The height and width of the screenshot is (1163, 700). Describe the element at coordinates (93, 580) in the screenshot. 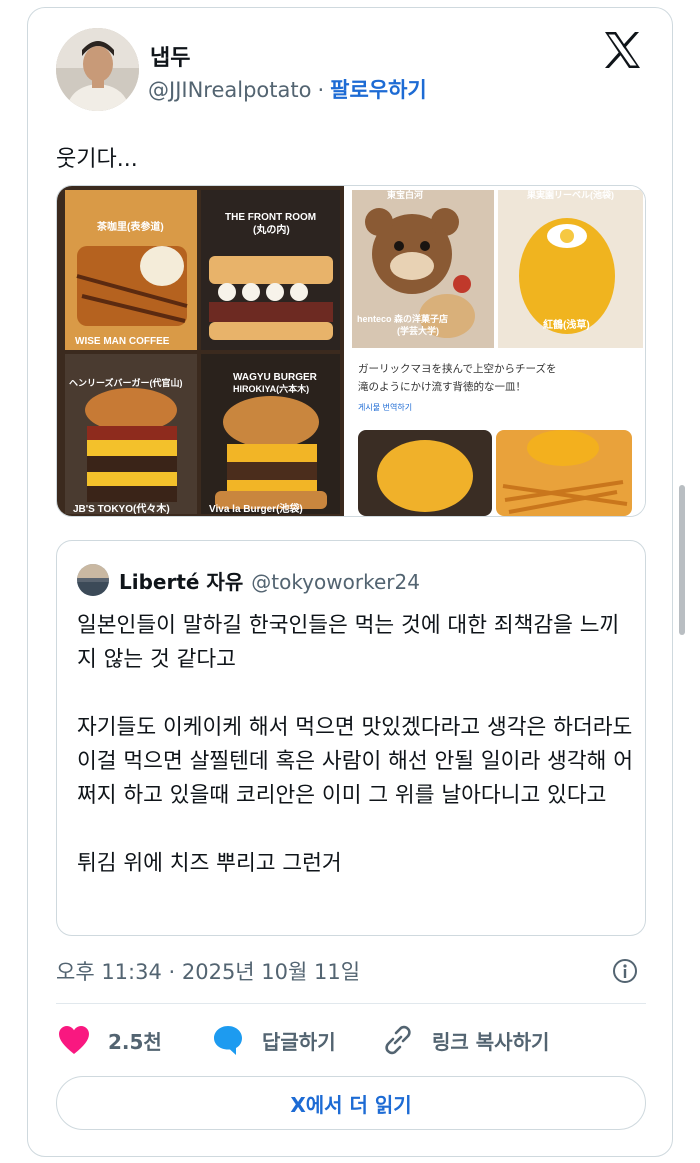

I see `quote-author-avatar` at that location.